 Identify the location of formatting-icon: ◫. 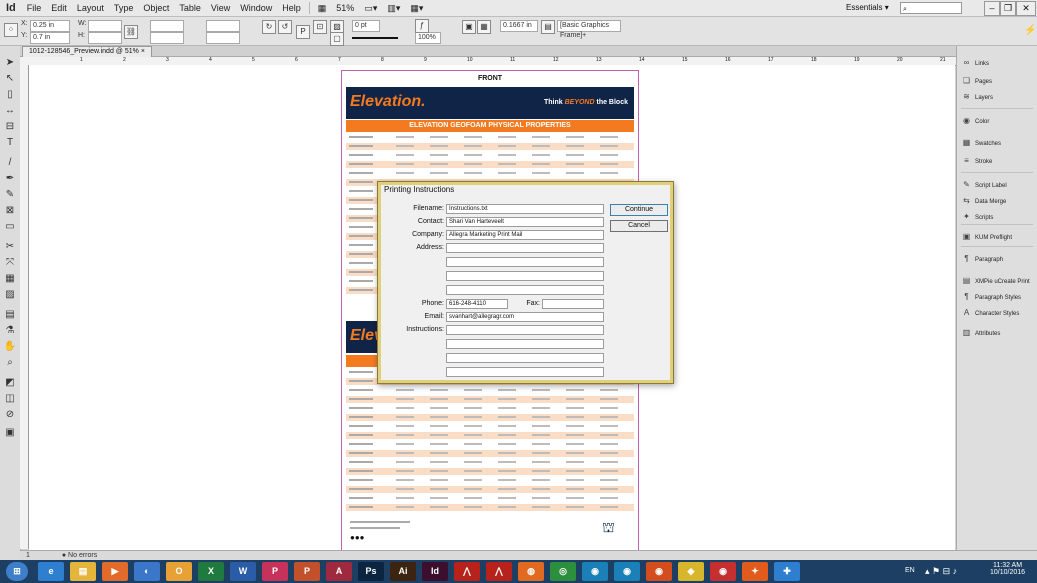
(10, 399).